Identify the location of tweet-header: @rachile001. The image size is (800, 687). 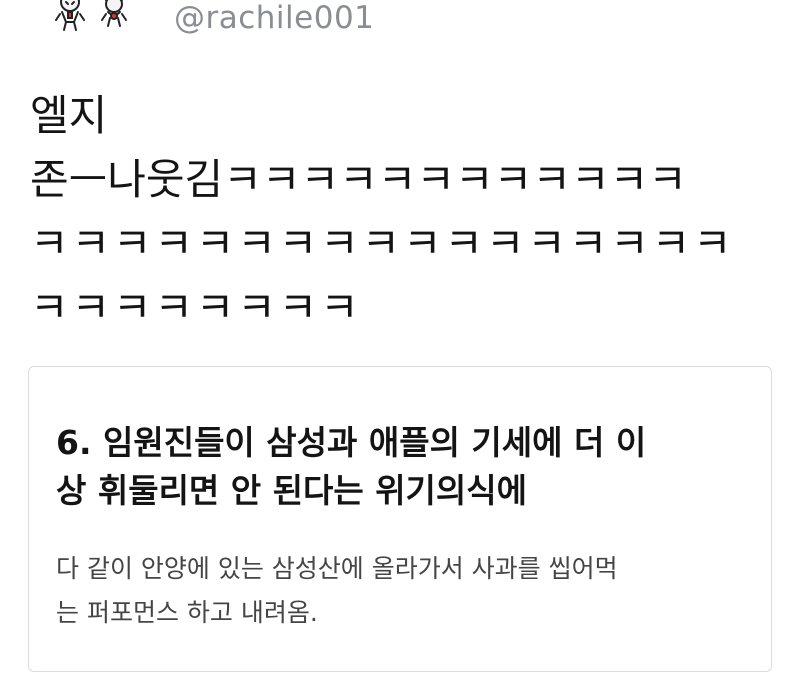
(400, 25).